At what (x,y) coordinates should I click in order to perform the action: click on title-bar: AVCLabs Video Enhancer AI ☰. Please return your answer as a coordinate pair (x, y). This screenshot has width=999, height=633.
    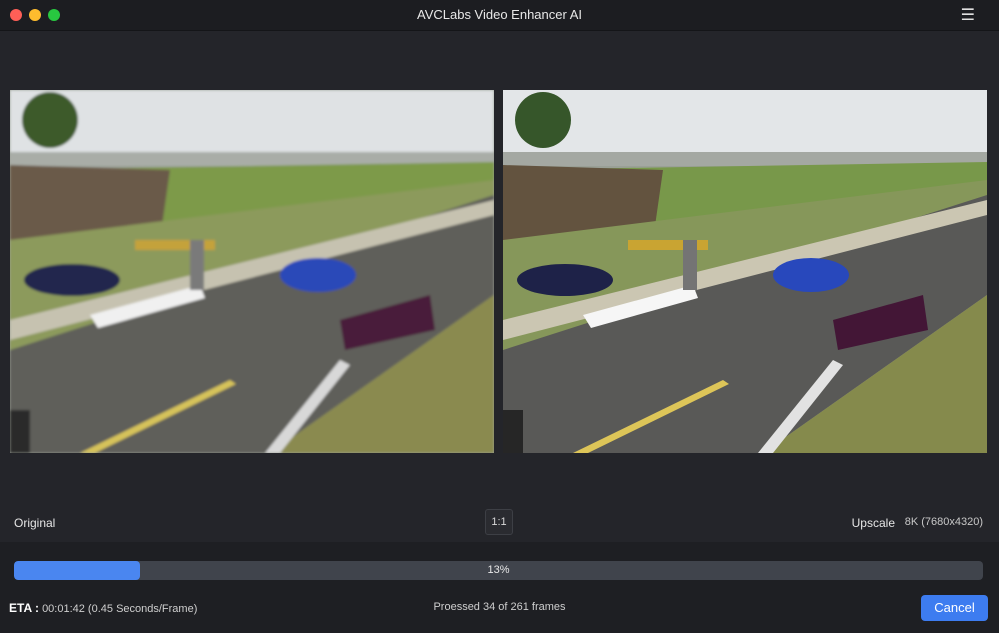
    Looking at the image, I should click on (499, 15).